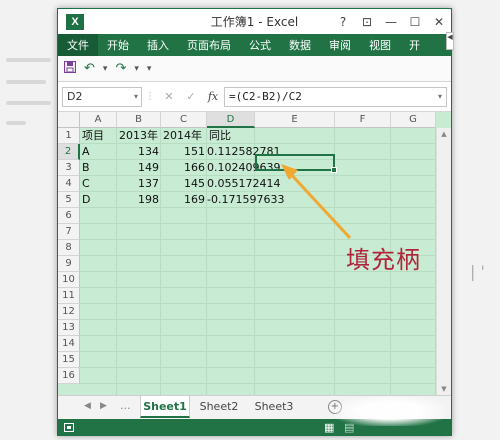  I want to click on data-cell: A, so click(98, 152).